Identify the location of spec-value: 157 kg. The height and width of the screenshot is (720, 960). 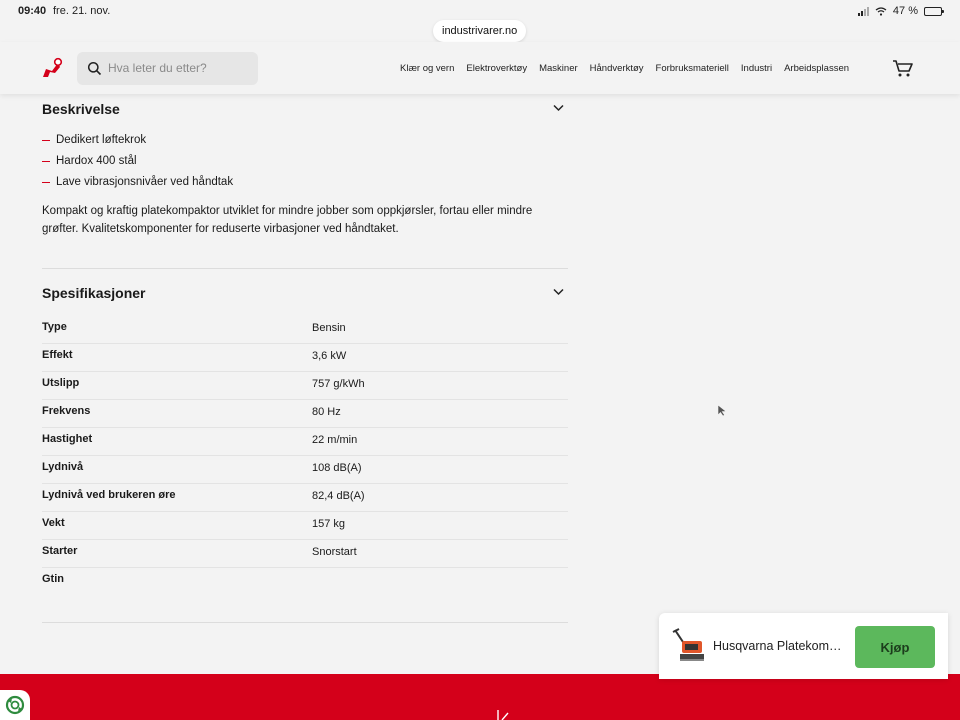
(329, 524).